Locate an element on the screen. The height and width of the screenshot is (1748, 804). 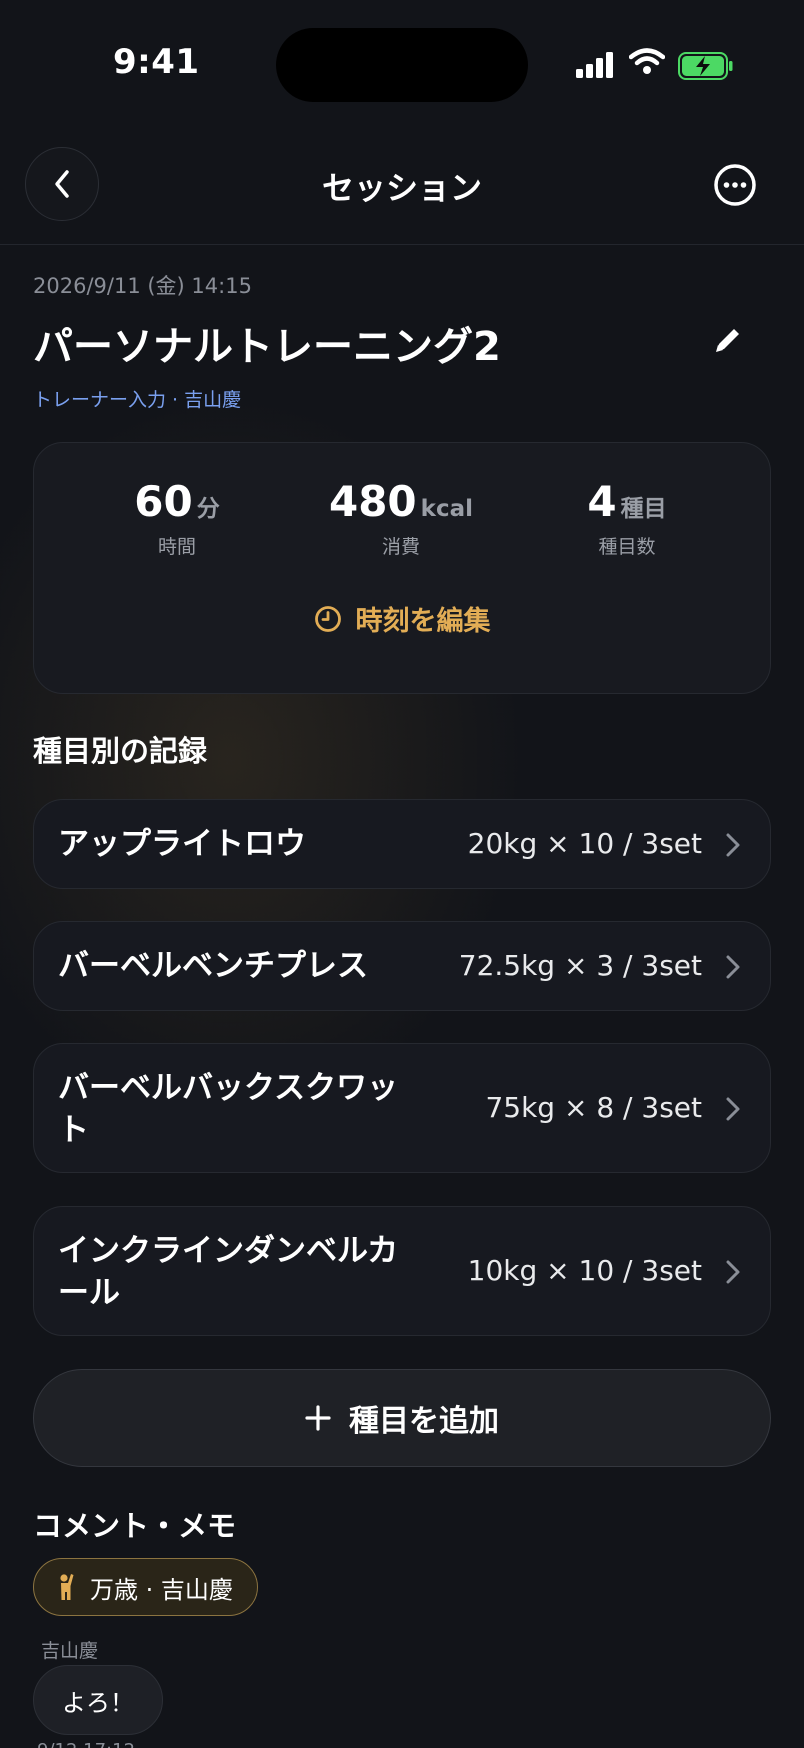
stat-label: 時間 is located at coordinates (176, 547).